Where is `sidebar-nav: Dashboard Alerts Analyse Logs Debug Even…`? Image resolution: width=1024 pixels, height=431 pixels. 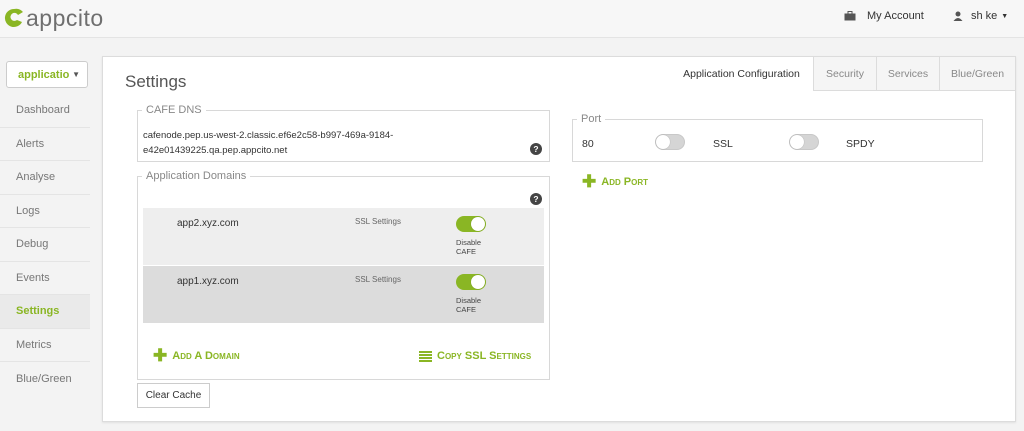 sidebar-nav: Dashboard Alerts Analyse Logs Debug Even… is located at coordinates (45, 245).